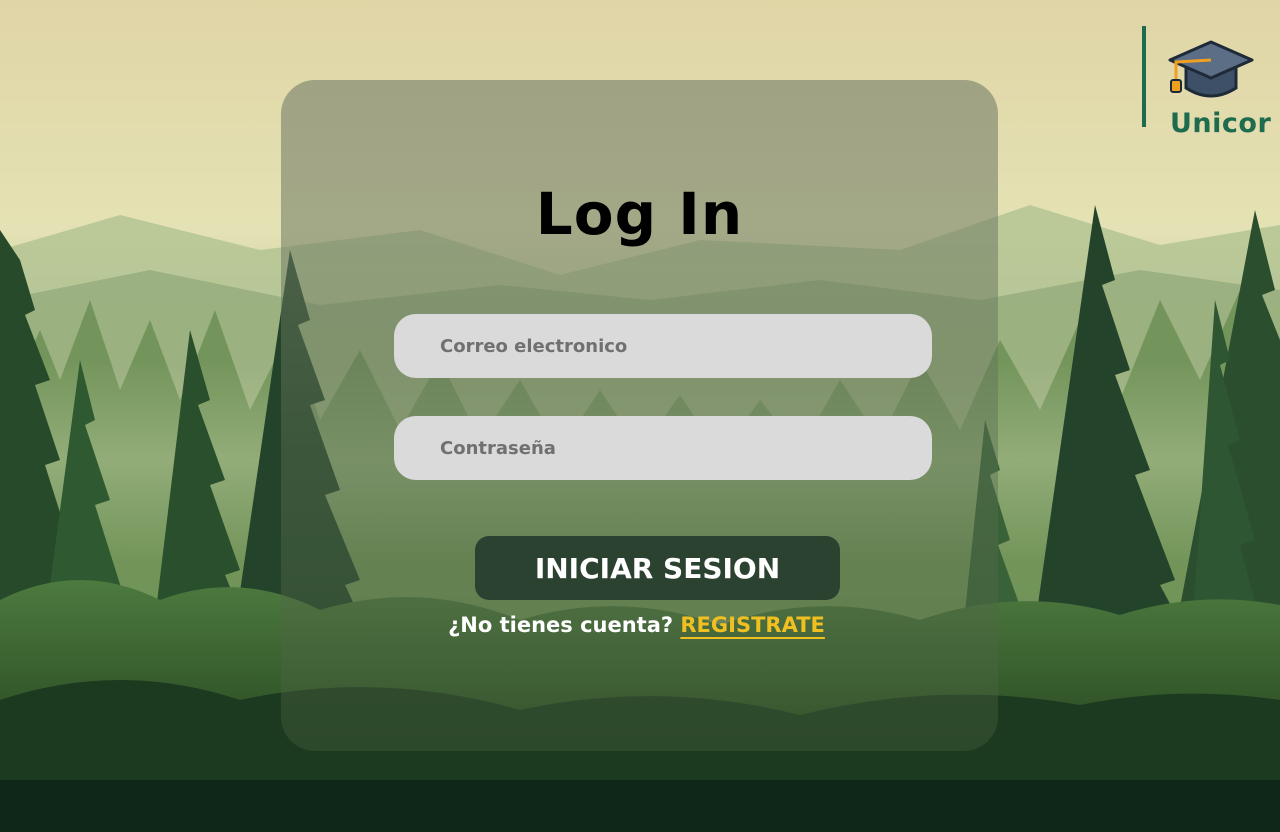 The width and height of the screenshot is (1280, 832). Describe the element at coordinates (1221, 123) in the screenshot. I see `brand-name: Unicor` at that location.